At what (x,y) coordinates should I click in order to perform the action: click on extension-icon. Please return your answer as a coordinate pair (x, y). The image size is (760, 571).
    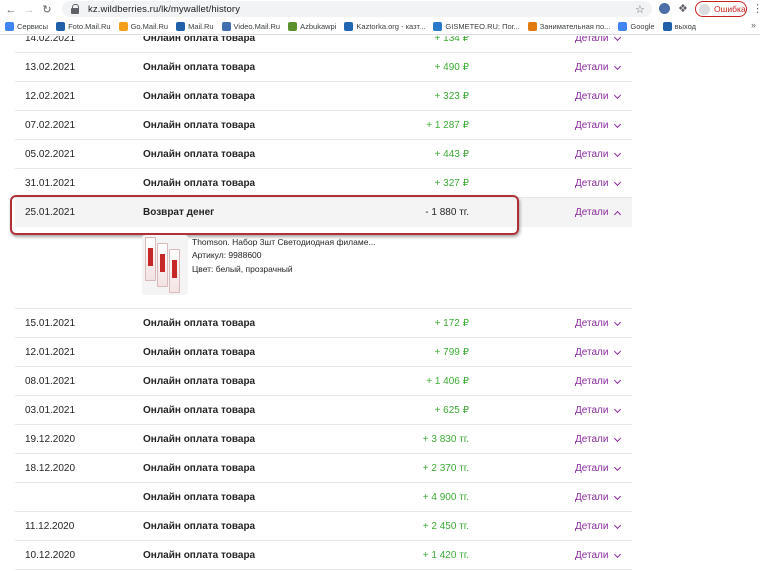
    Looking at the image, I should click on (664, 8).